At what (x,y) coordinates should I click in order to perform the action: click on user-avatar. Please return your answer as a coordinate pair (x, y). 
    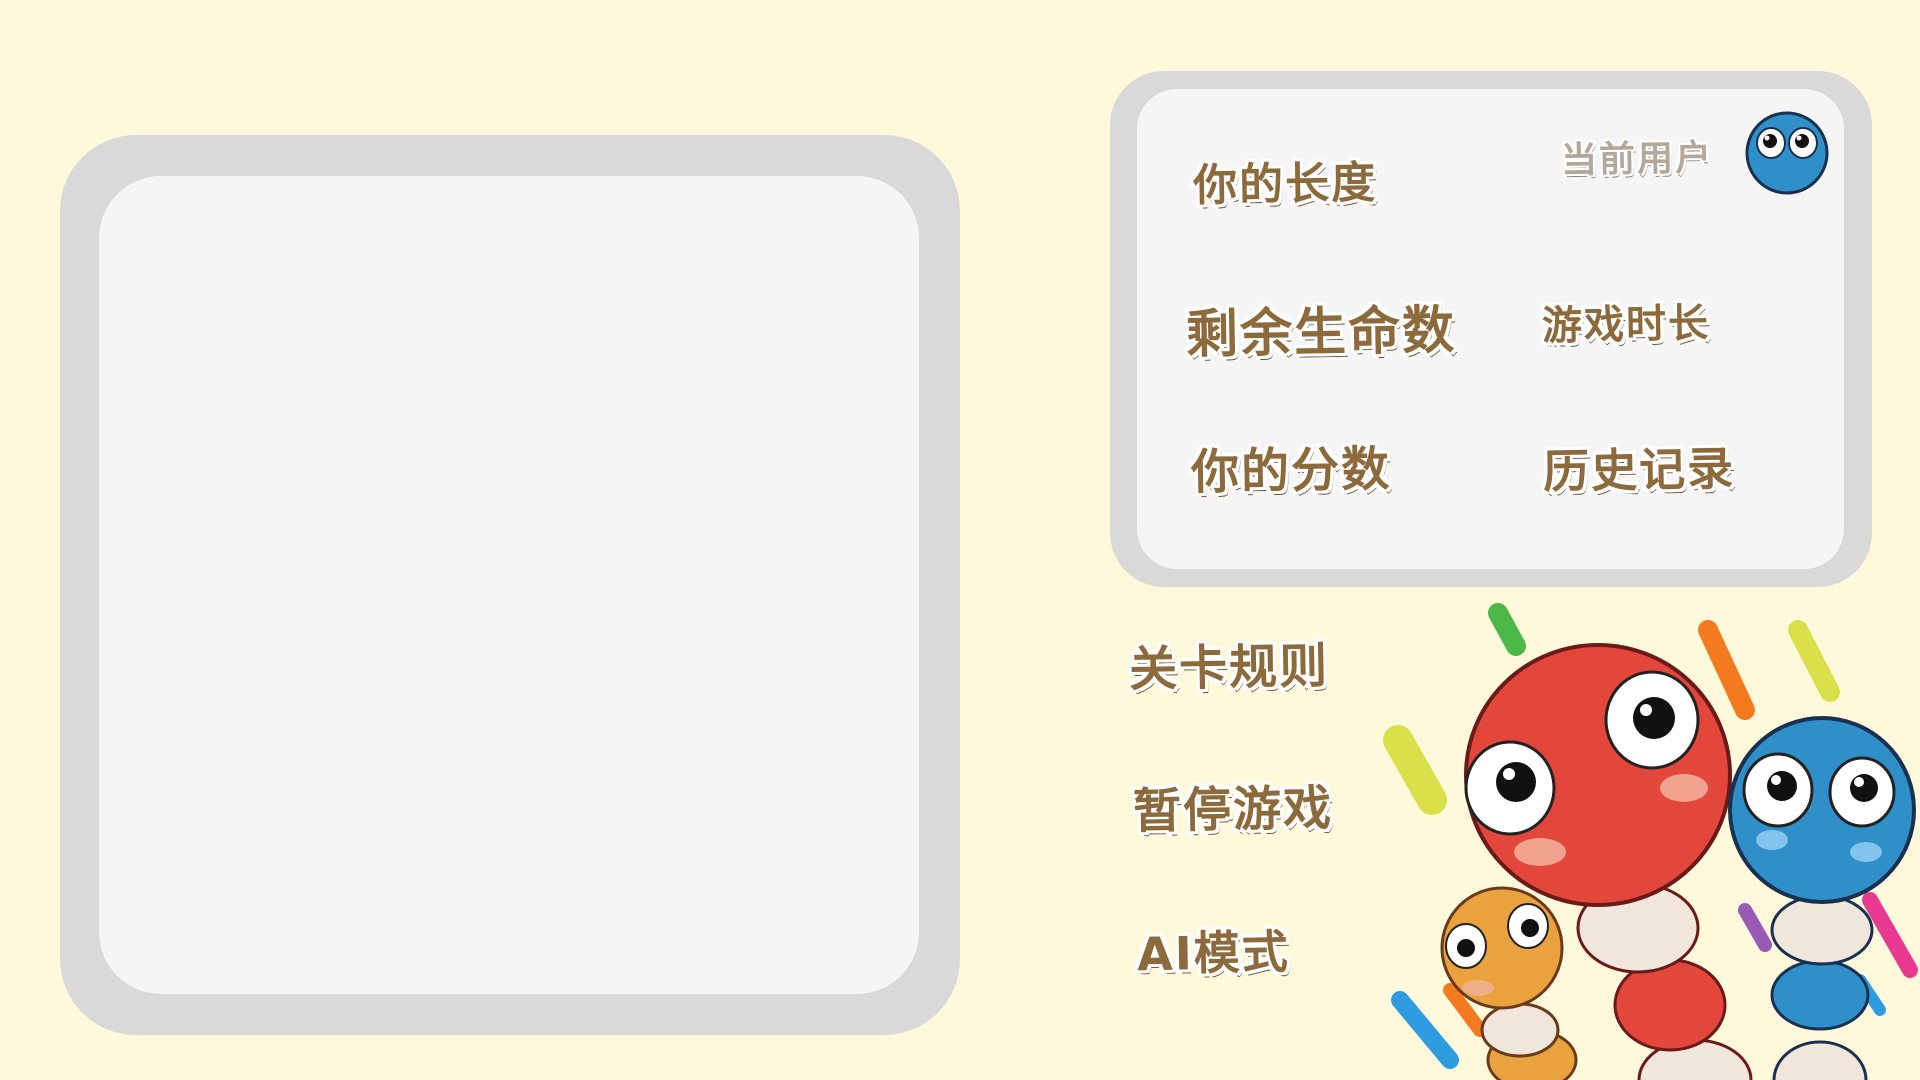
    Looking at the image, I should click on (1787, 153).